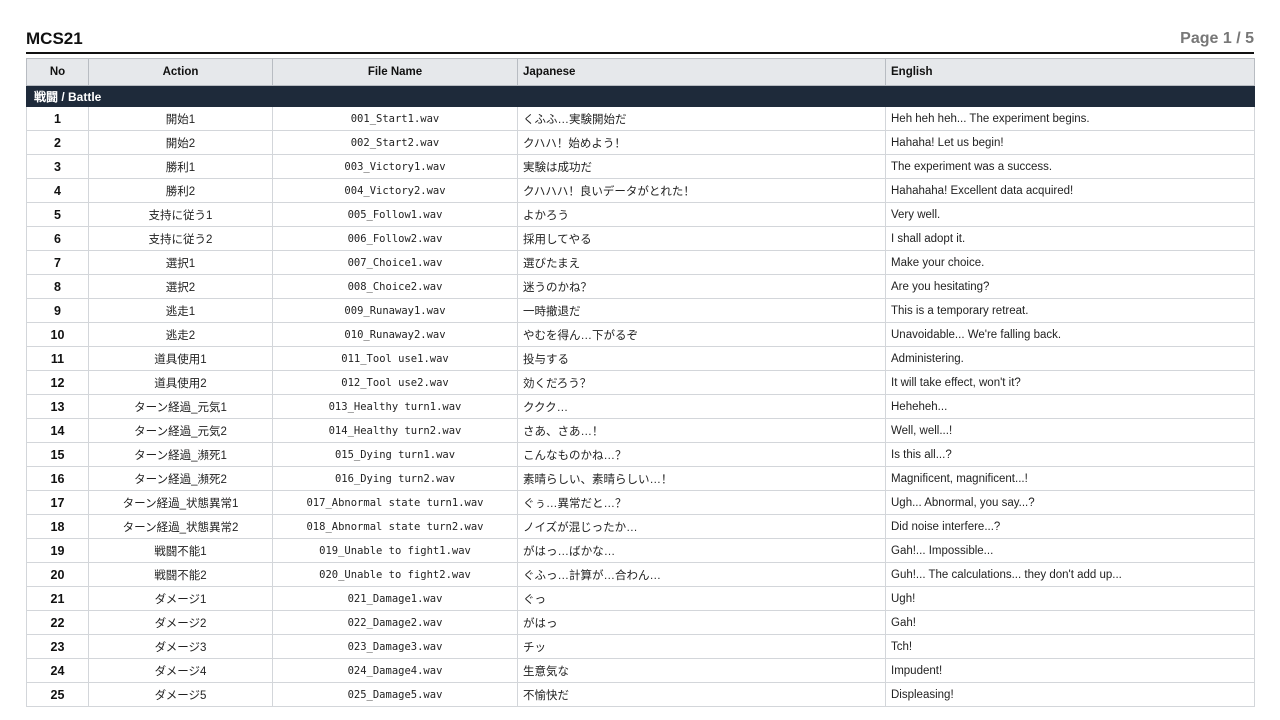  What do you see at coordinates (180, 310) in the screenshot?
I see `action-cell: 逃走1` at bounding box center [180, 310].